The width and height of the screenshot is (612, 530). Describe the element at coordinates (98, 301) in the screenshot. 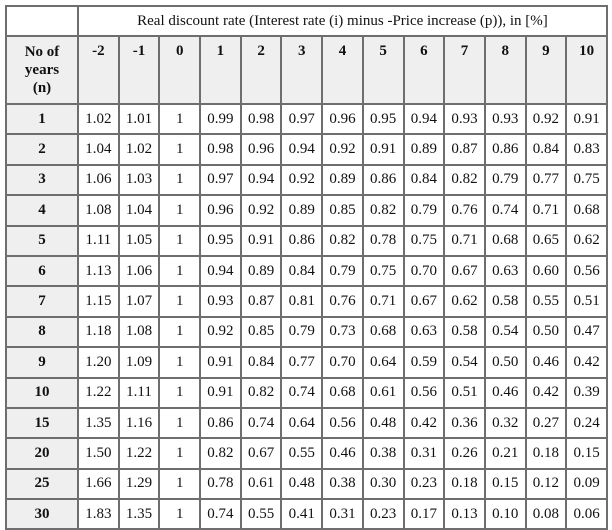

I see `factor-cell: 1.15` at that location.